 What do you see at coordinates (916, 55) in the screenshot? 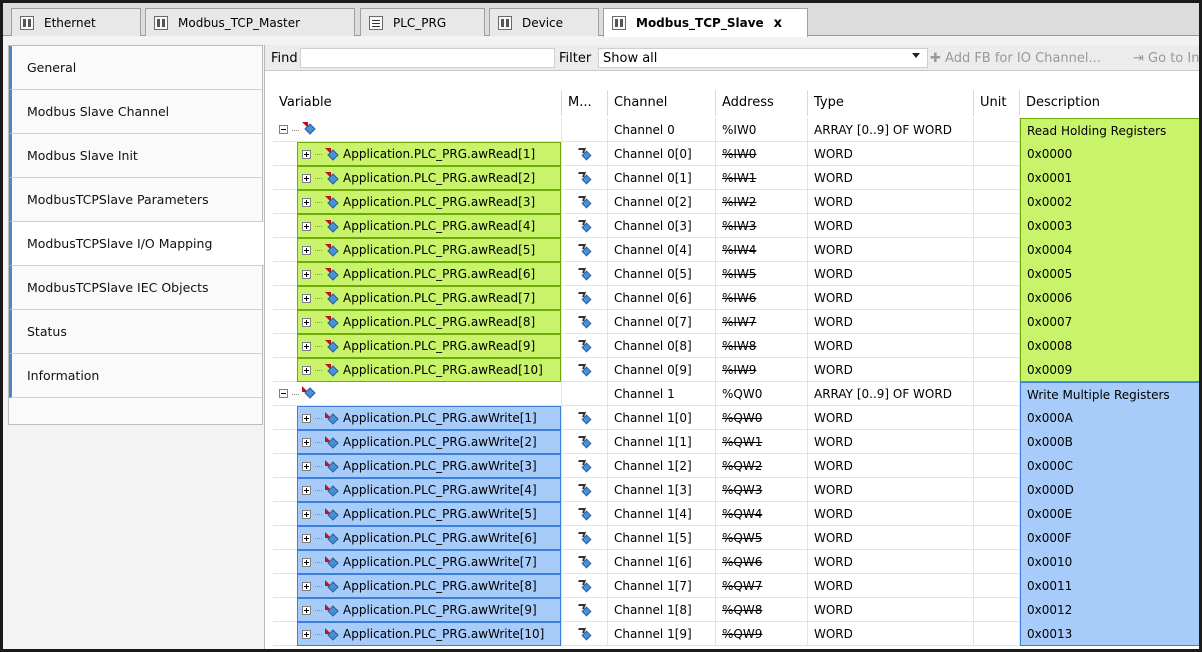
I see `chevron-down-icon` at bounding box center [916, 55].